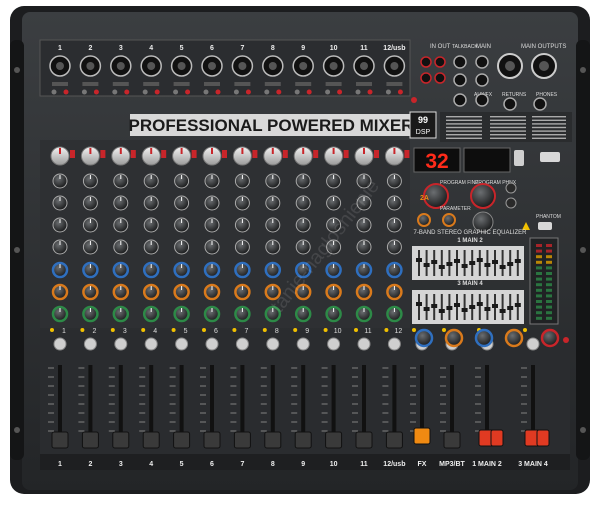 This screenshot has width=600, height=505. I want to click on fader-2-cap, so click(90, 440).